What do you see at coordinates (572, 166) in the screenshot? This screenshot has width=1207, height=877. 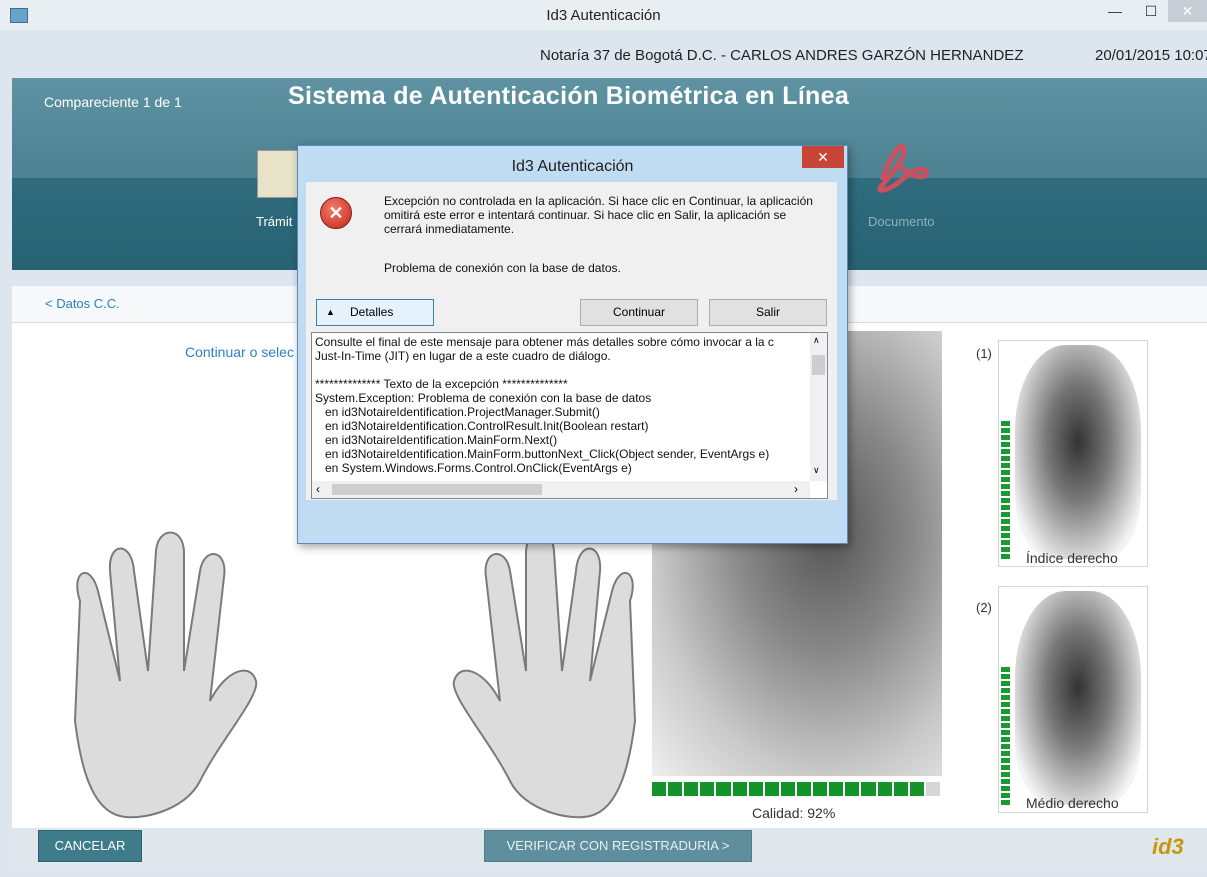 I see `dialog-title: Id3 Autenticación` at bounding box center [572, 166].